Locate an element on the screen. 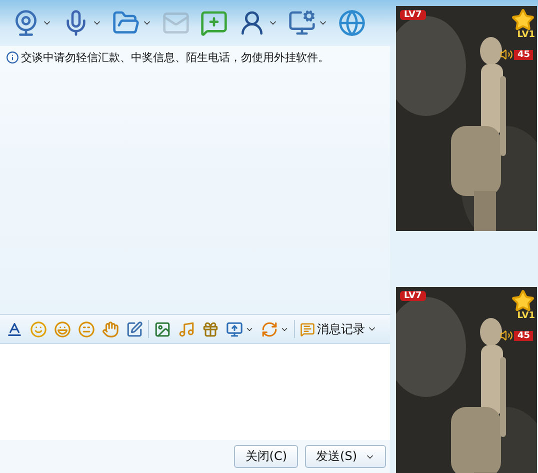 The image size is (538, 473). security-notice: 交谈中请勿轻信汇款、中奖信息、陌生电话，勿使用外挂软件。 is located at coordinates (175, 57).